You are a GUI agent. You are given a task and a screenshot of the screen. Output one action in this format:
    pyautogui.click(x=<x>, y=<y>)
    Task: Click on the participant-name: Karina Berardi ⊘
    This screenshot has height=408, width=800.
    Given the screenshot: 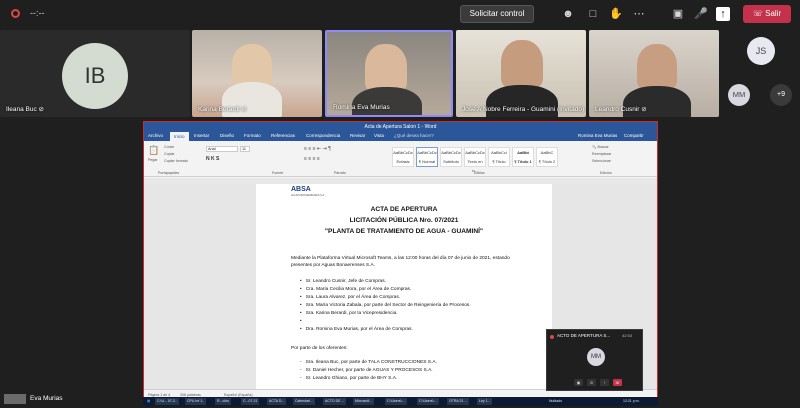 What is the action you would take?
    pyautogui.click(x=222, y=109)
    